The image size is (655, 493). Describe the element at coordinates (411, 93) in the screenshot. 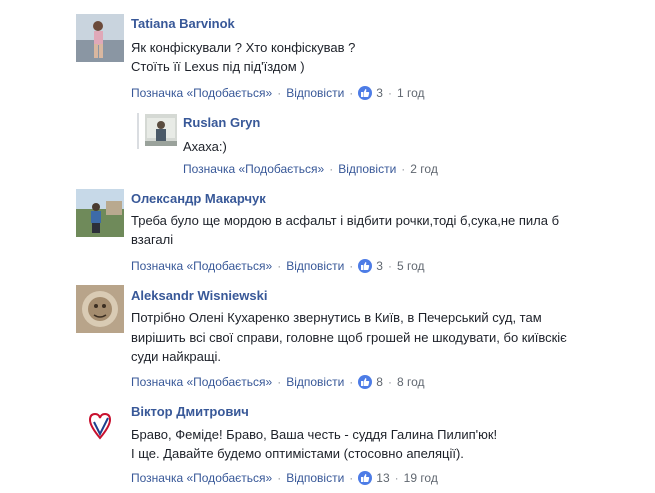

I see `timestamp: 1 год` at that location.